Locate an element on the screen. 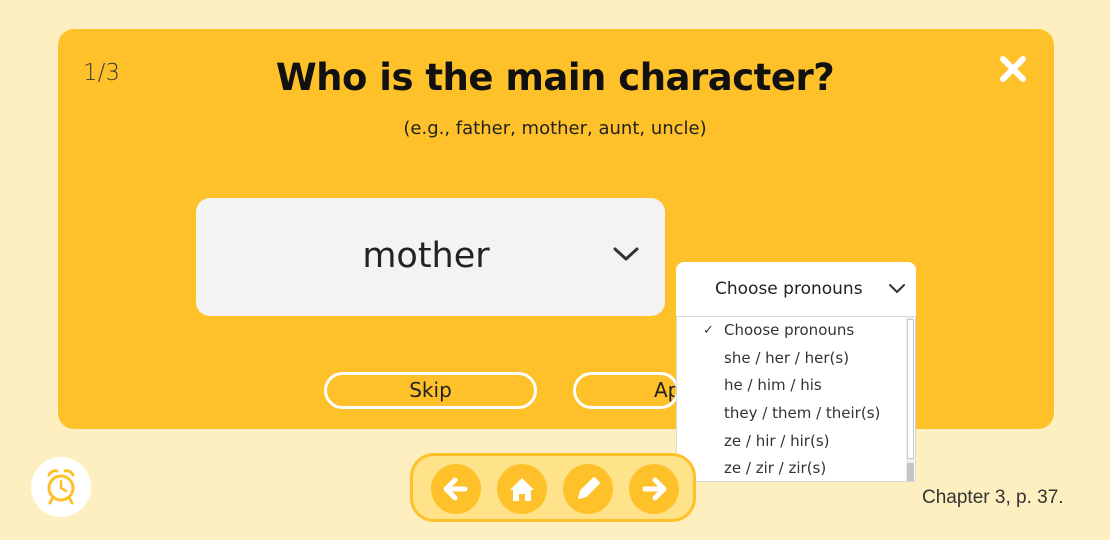 This screenshot has height=540, width=1110. pronoun-option: he / him / his is located at coordinates (796, 386).